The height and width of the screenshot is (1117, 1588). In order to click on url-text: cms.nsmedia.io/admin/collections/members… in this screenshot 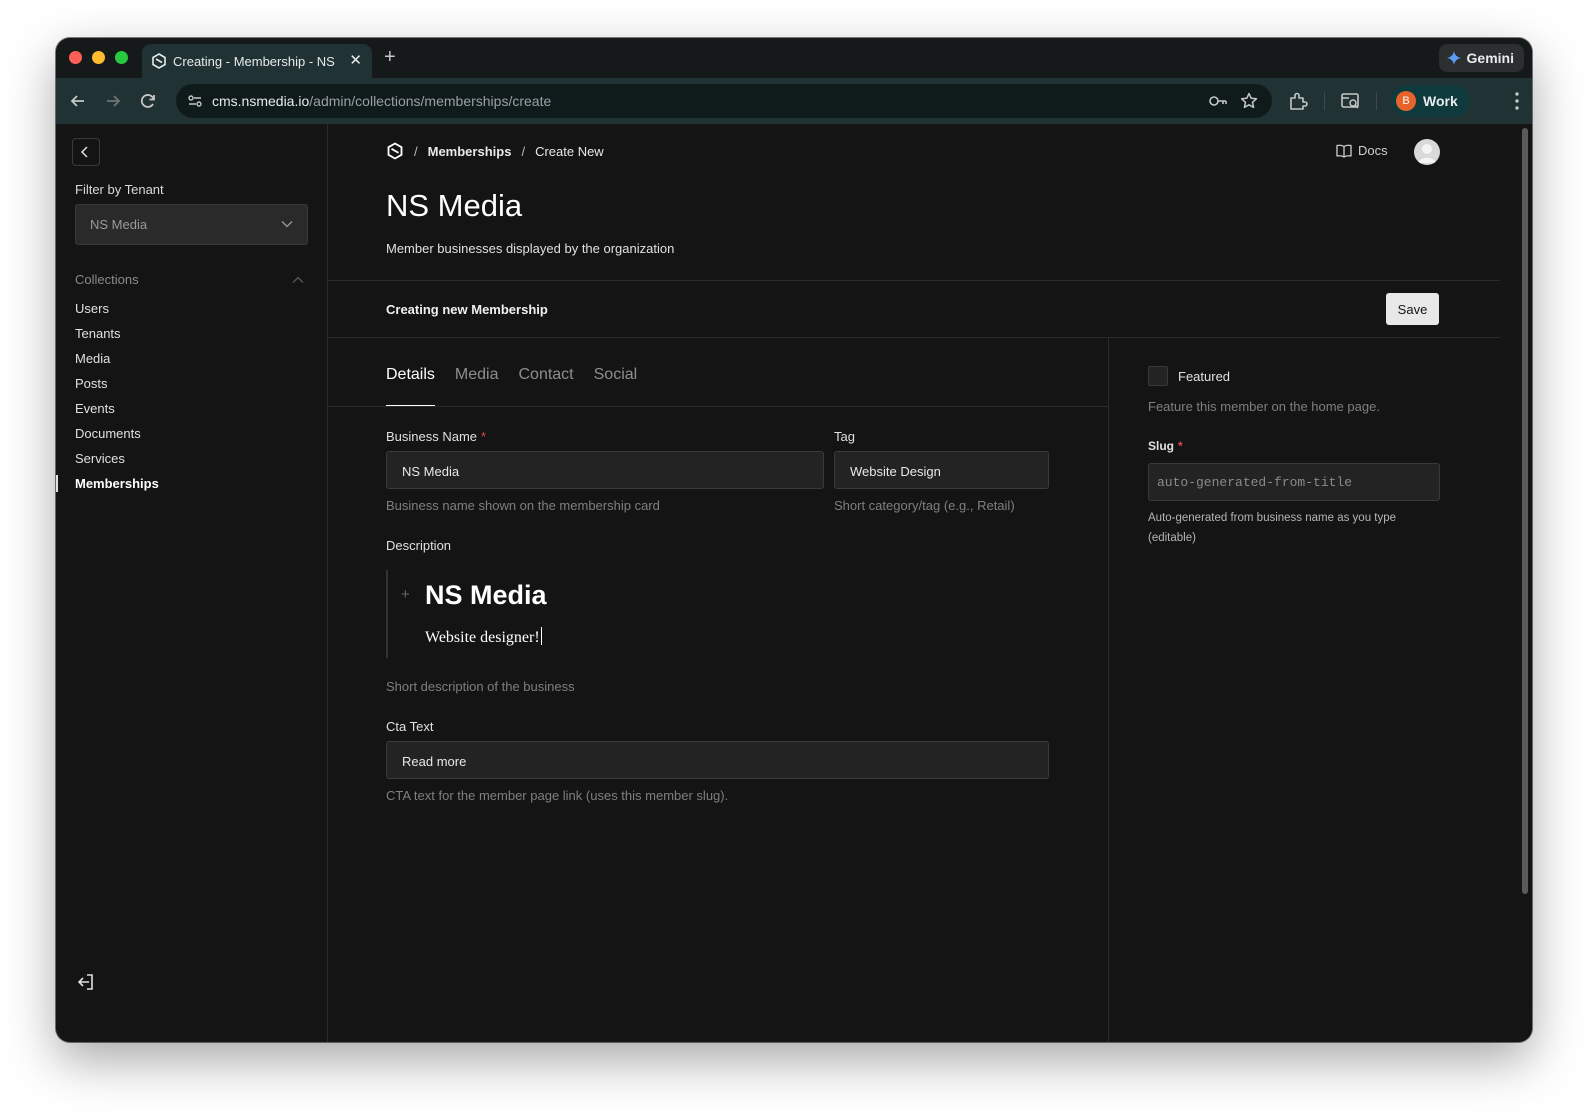, I will do `click(381, 101)`.